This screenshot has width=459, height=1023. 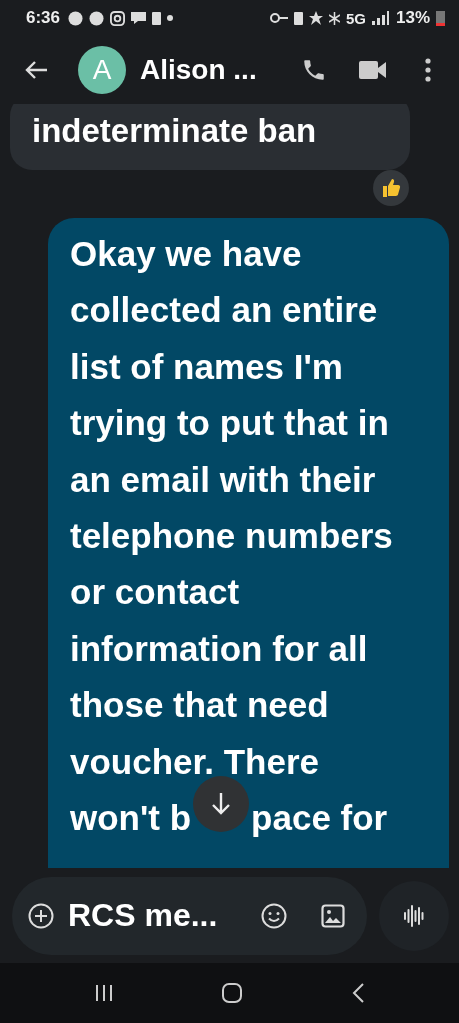 I want to click on thumbs-up-reaction-icon, so click(x=391, y=188).